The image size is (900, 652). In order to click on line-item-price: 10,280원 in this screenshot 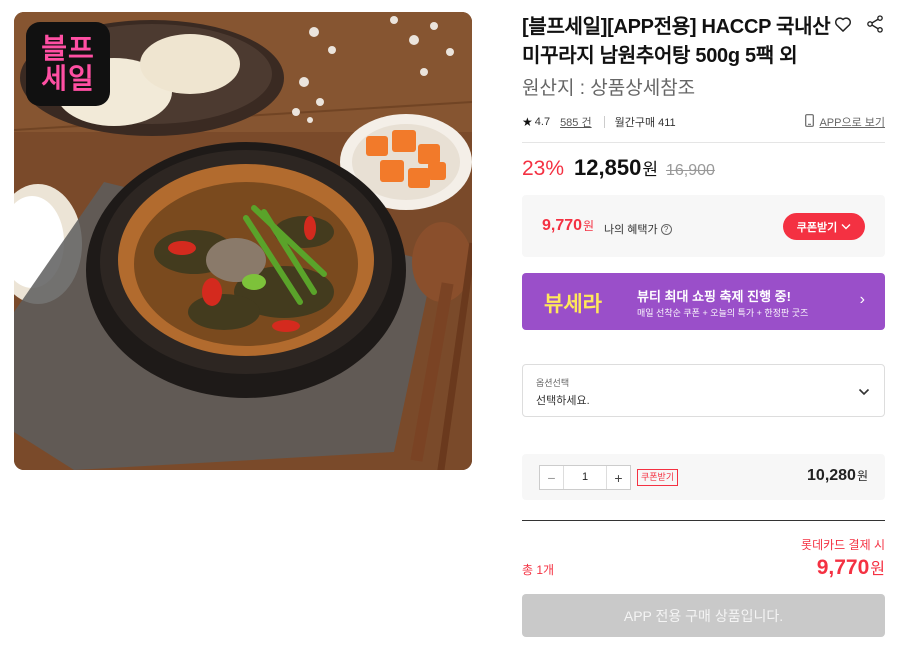, I will do `click(837, 476)`.